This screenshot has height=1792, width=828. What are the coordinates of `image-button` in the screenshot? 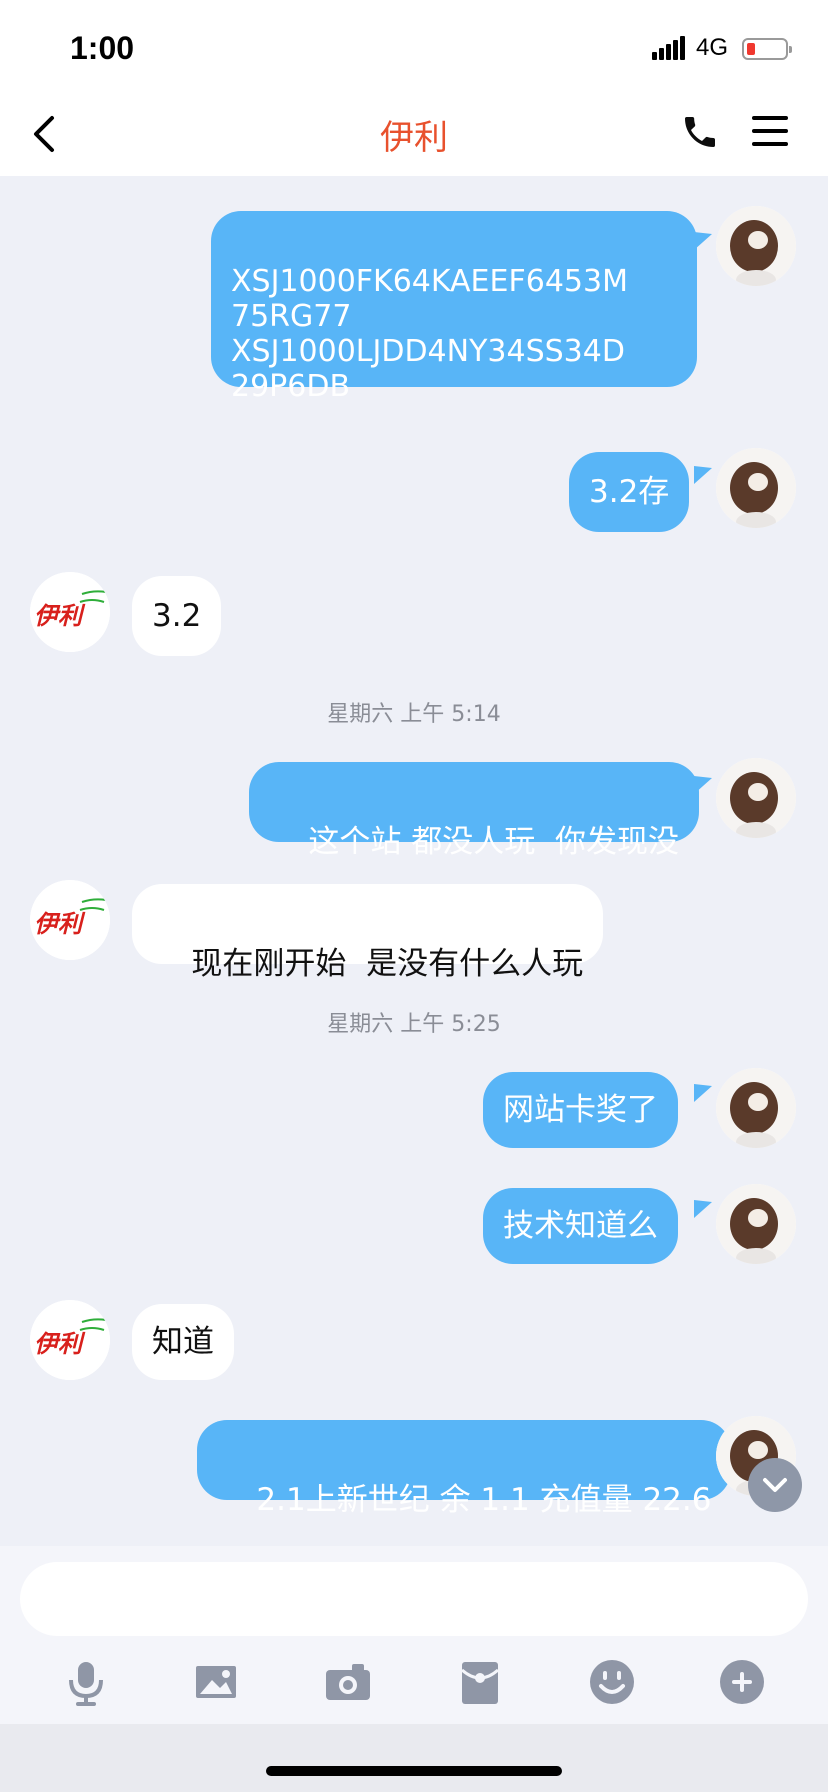 It's located at (216, 1682).